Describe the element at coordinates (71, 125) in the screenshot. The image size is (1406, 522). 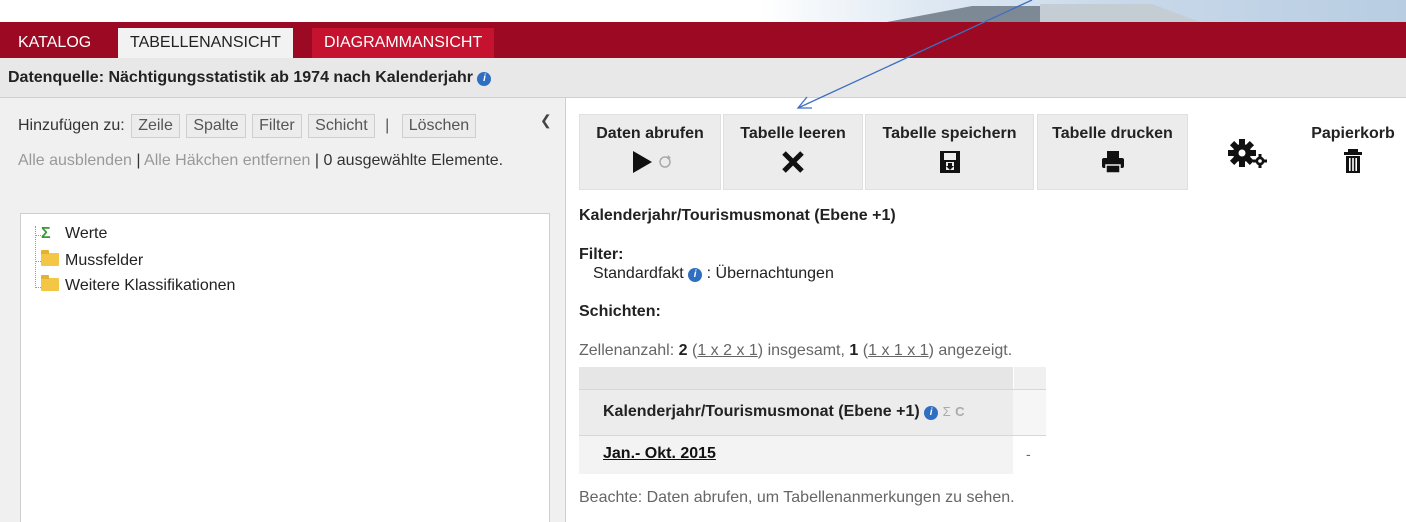
I see `add-to-label: Hinzufügen zu:` at that location.